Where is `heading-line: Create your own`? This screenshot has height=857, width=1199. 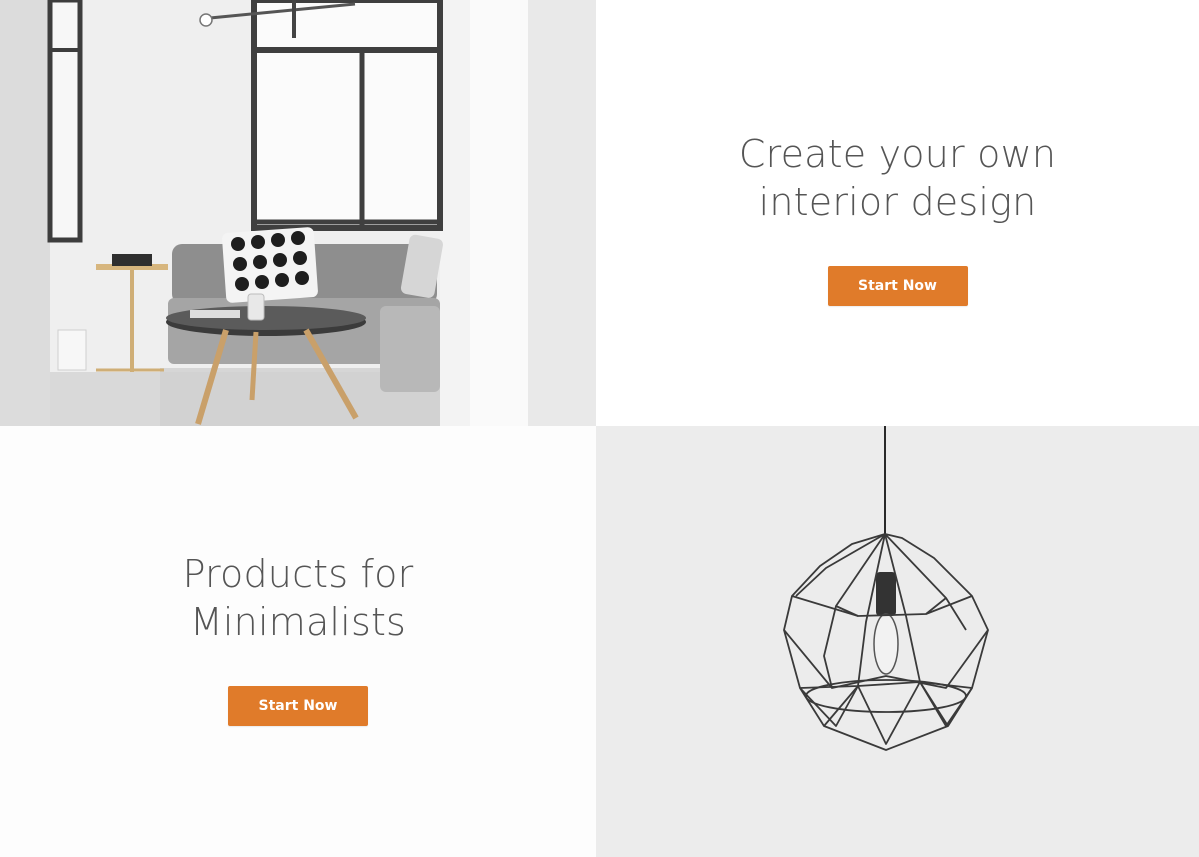
heading-line: Create your own is located at coordinates (897, 154).